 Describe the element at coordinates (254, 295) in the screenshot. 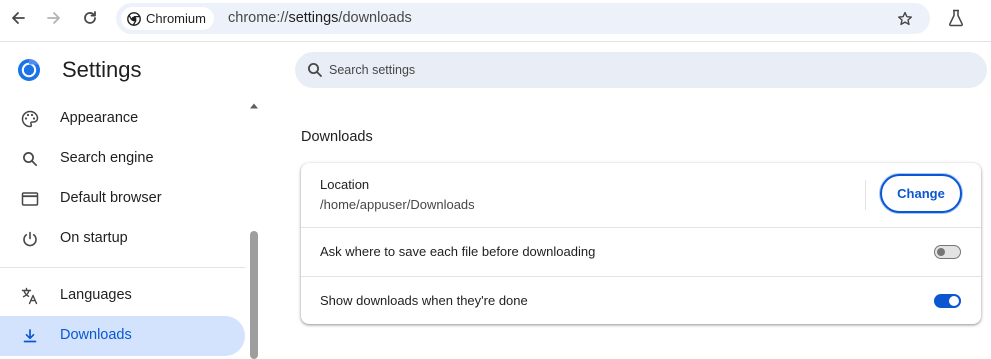

I see `sidebar-scrollbar-thumb` at that location.